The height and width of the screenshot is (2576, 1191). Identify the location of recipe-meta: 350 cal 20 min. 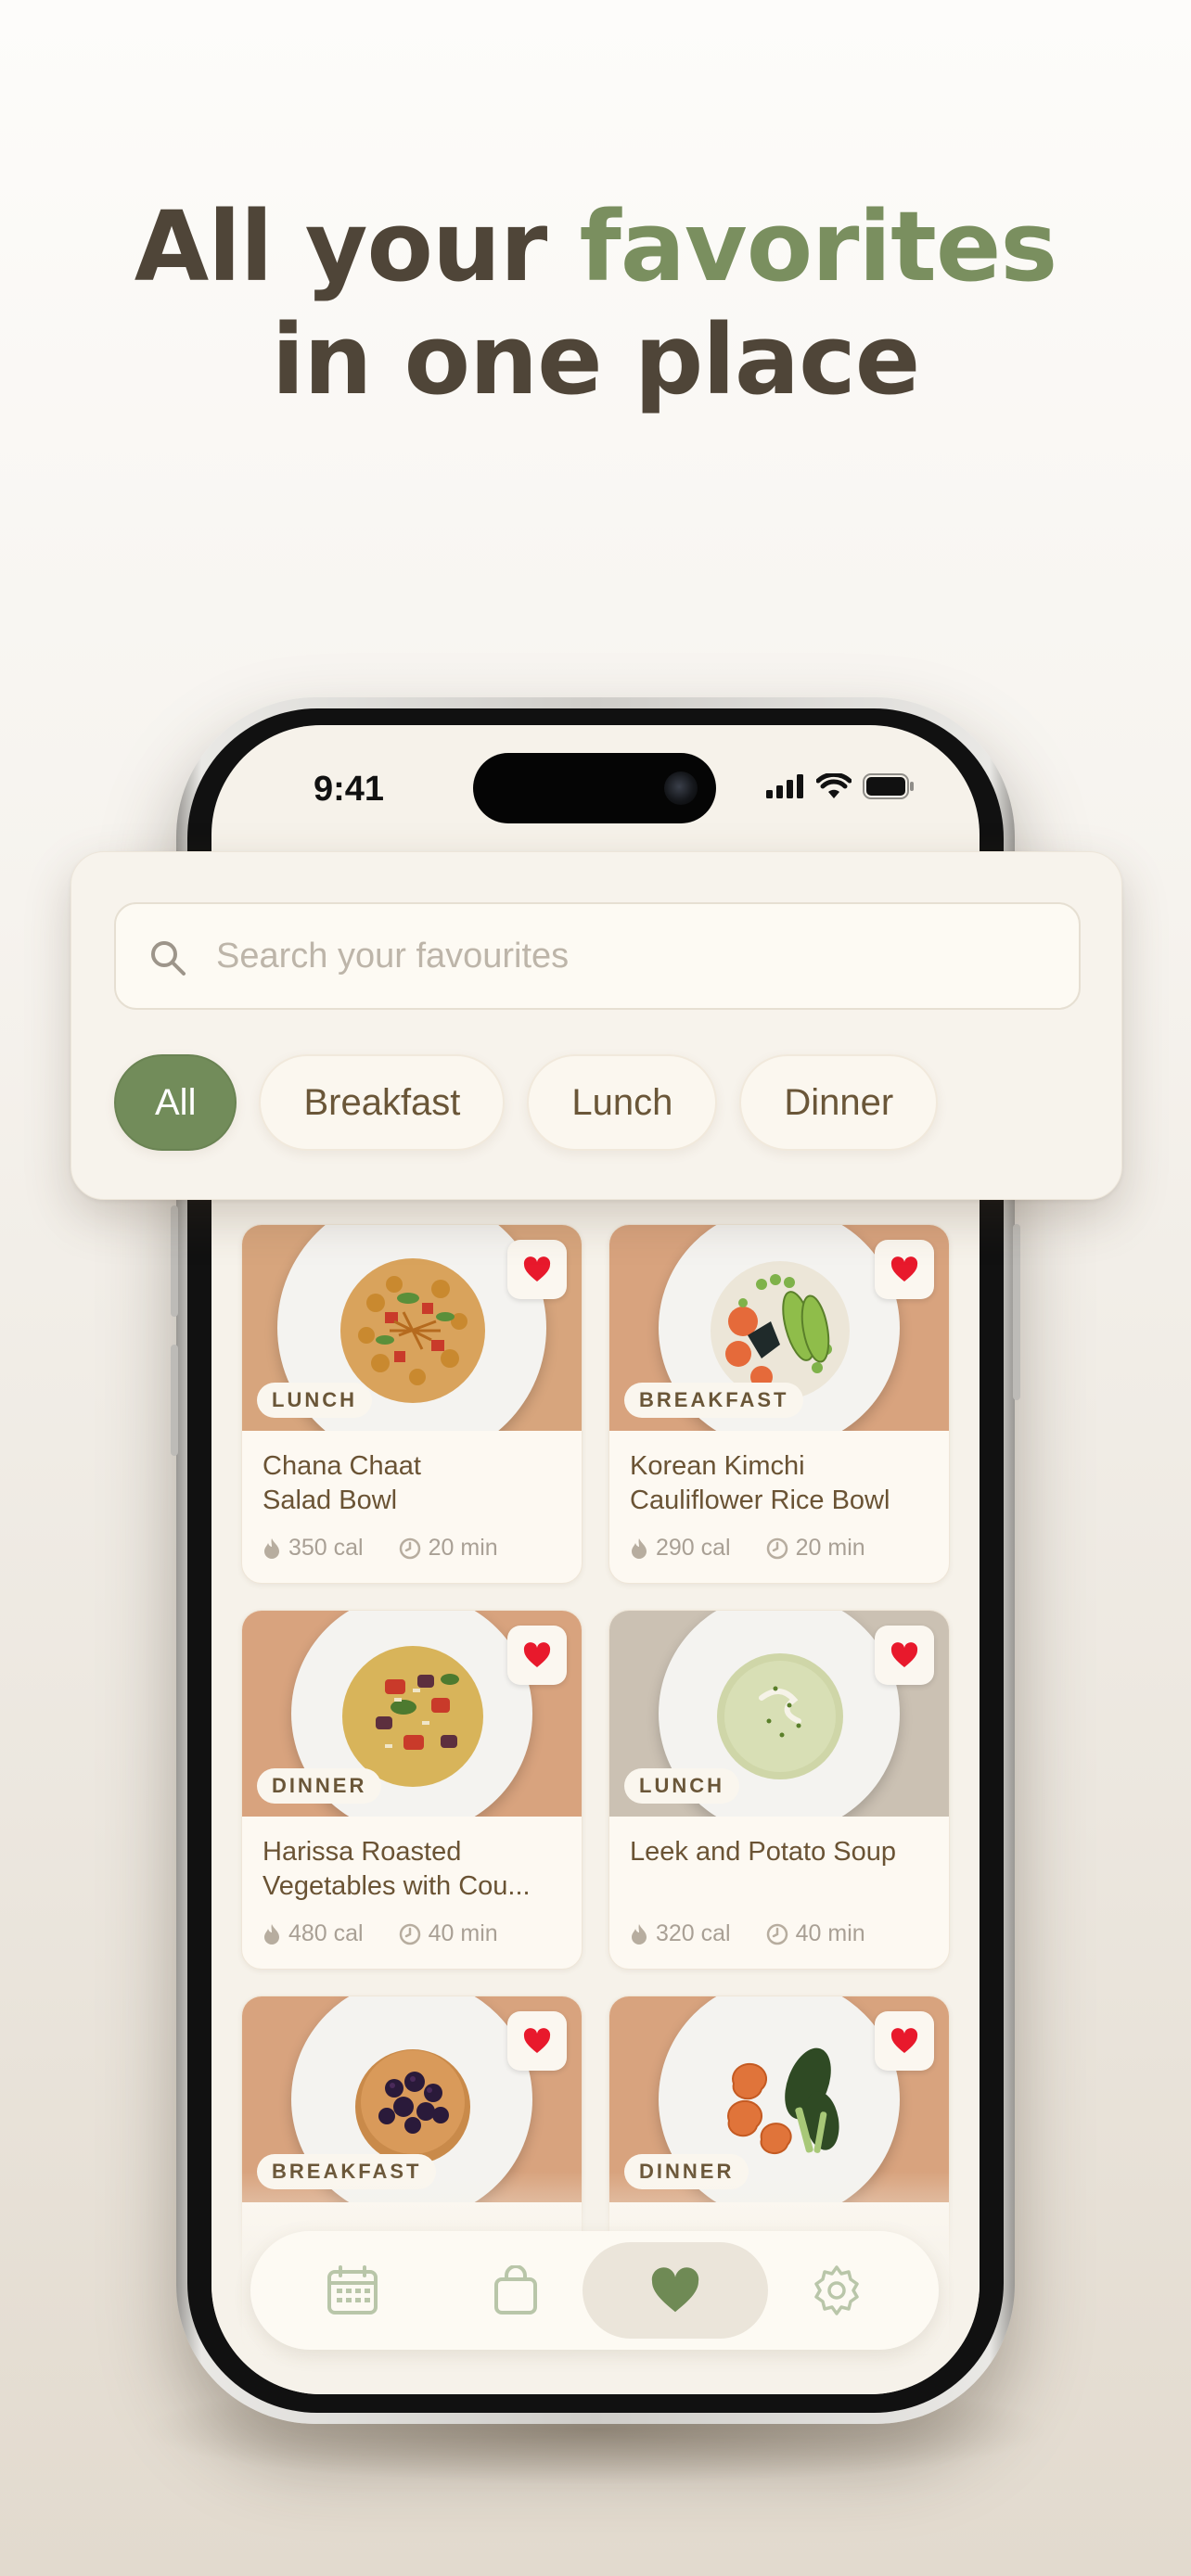
(380, 1548).